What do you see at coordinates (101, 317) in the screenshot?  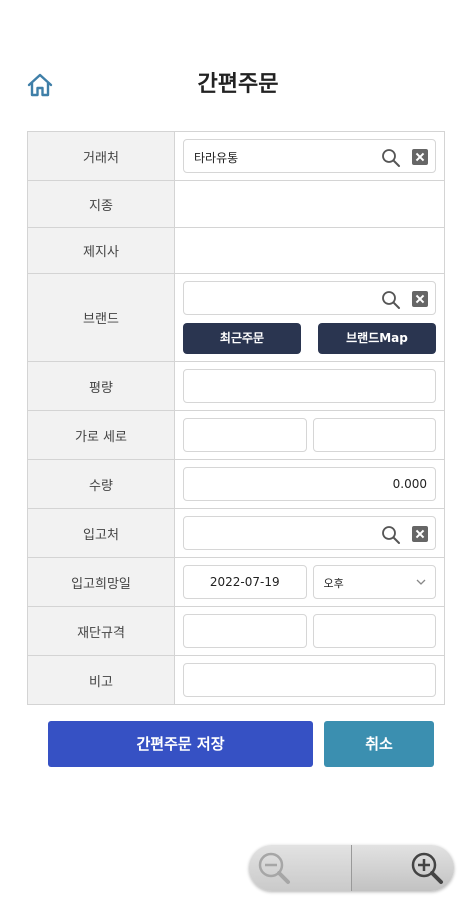 I see `brand-label: 브랜드` at bounding box center [101, 317].